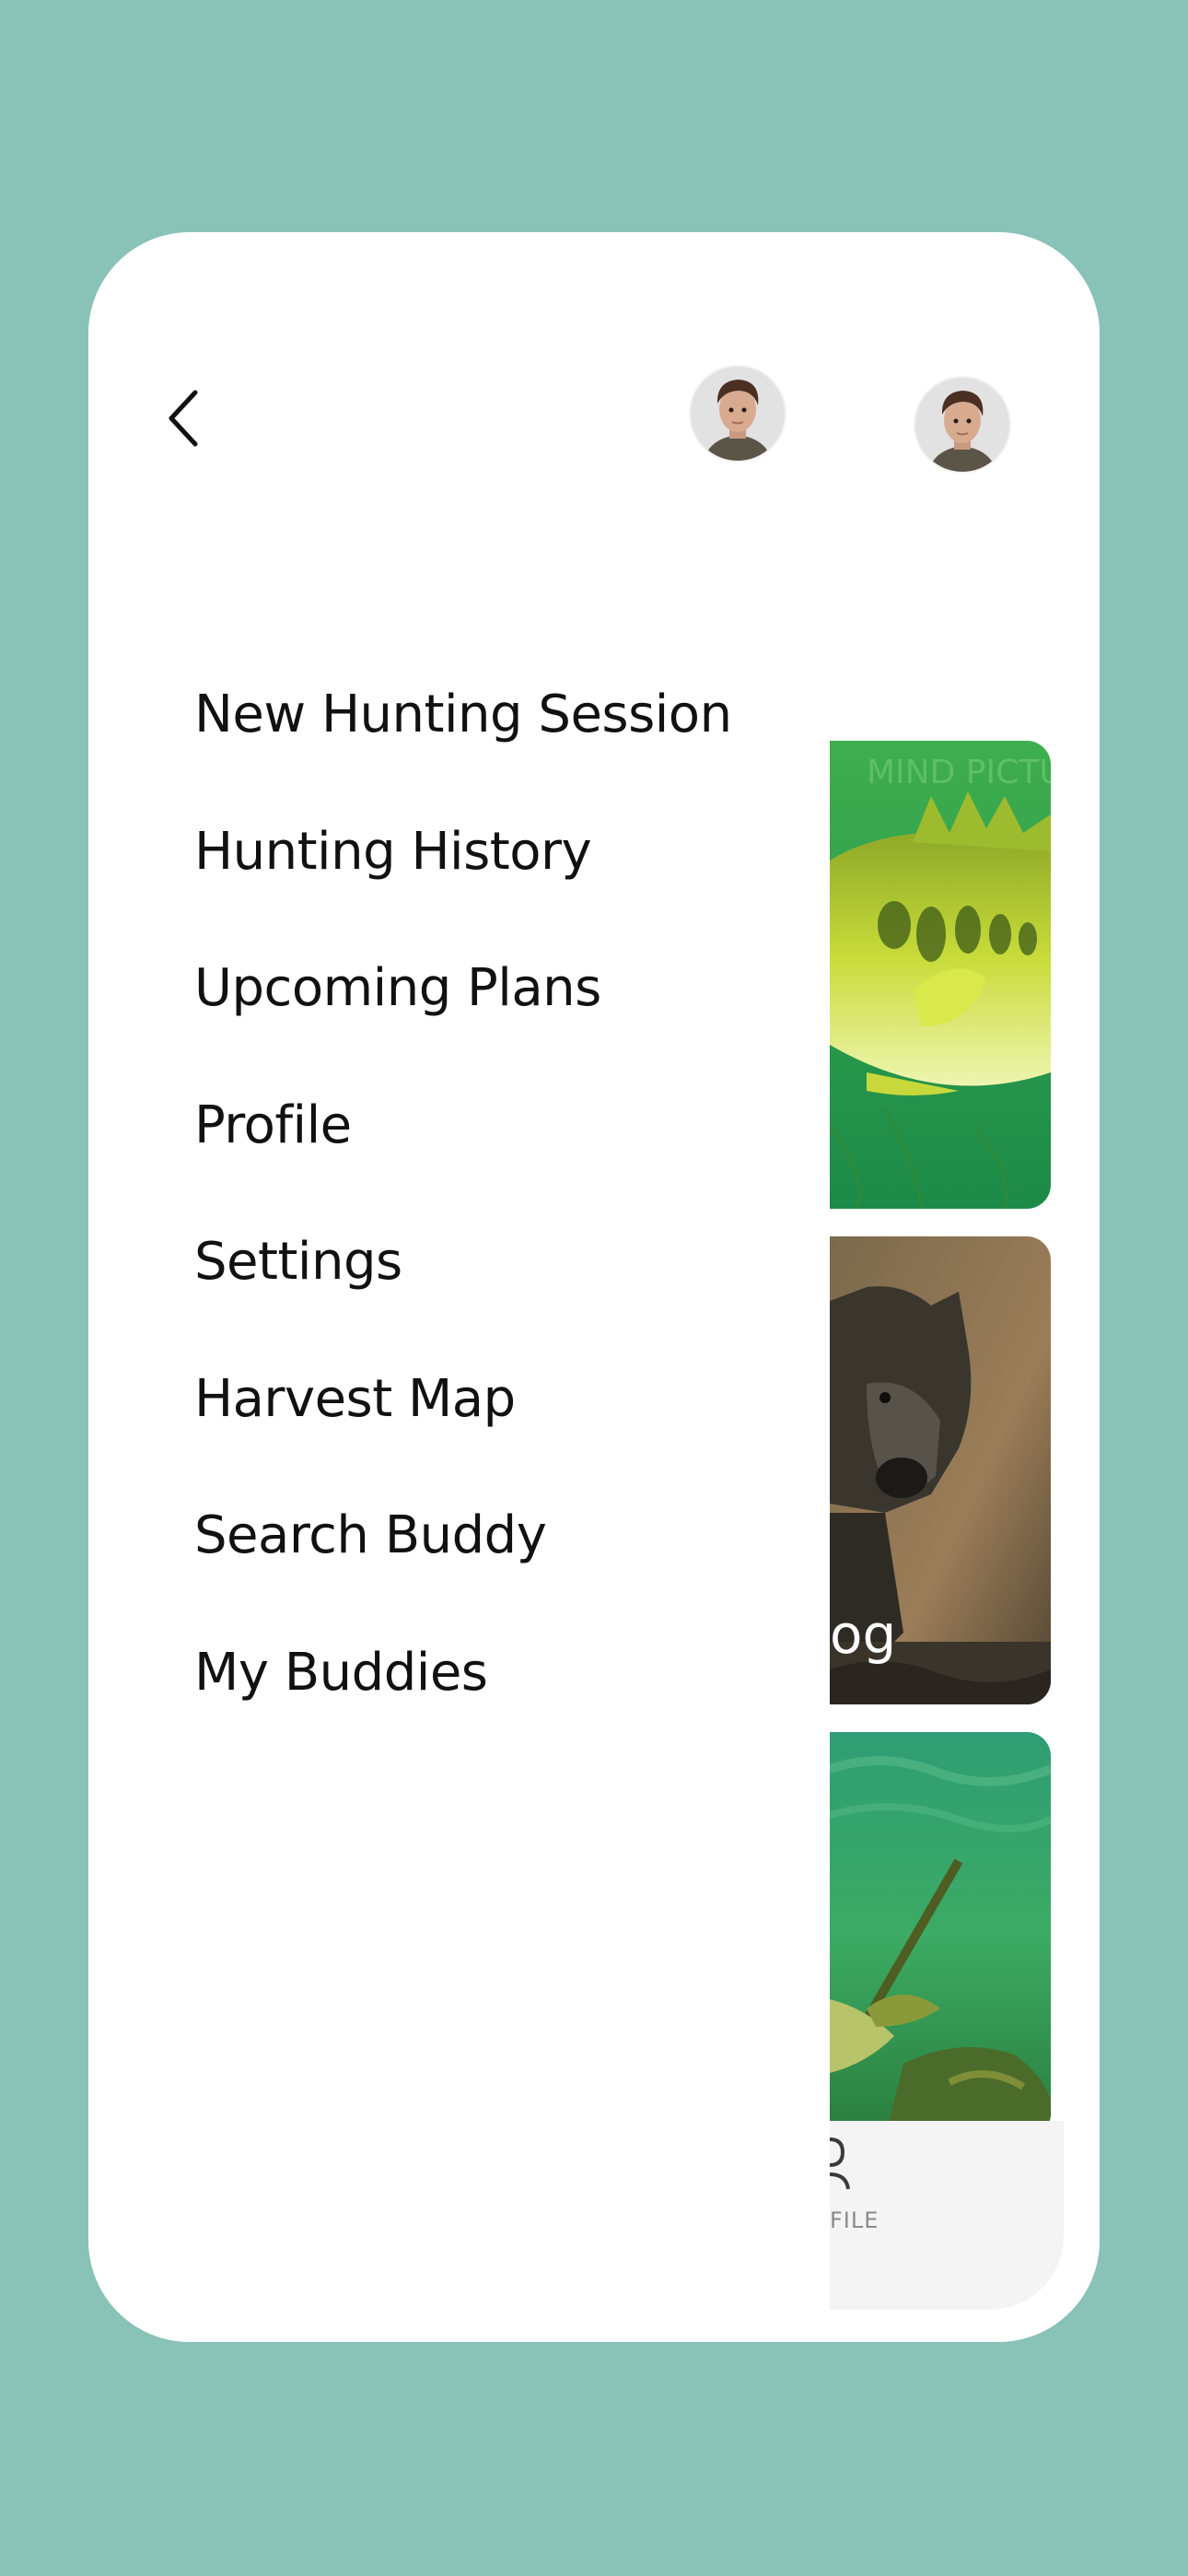 The image size is (1188, 2576). Describe the element at coordinates (848, 2163) in the screenshot. I see `profile-icon` at that location.